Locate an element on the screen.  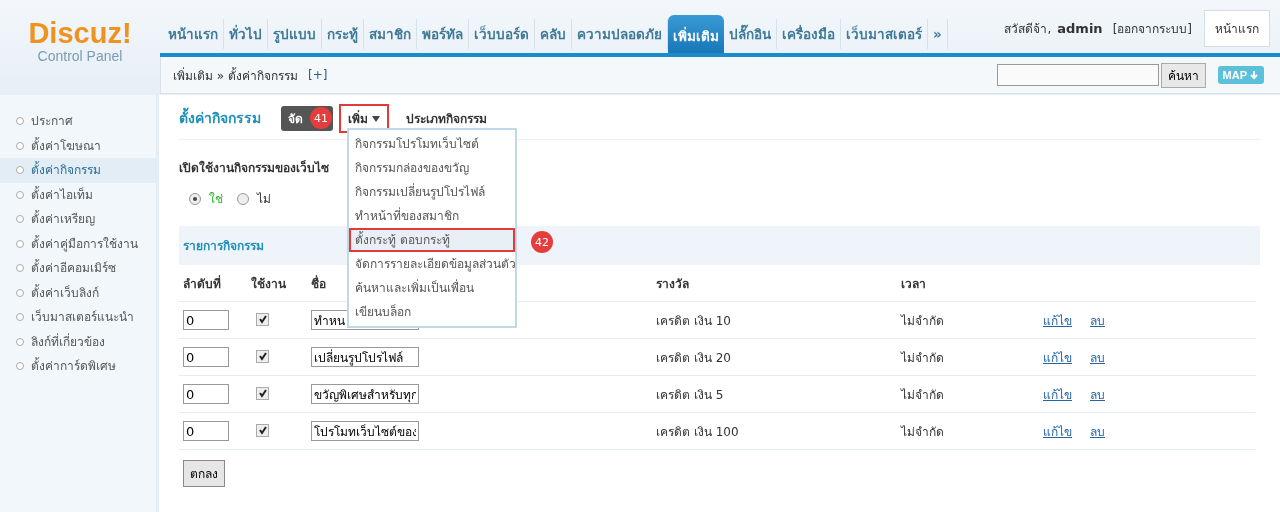
radio-label: ไม่ is located at coordinates (264, 199).